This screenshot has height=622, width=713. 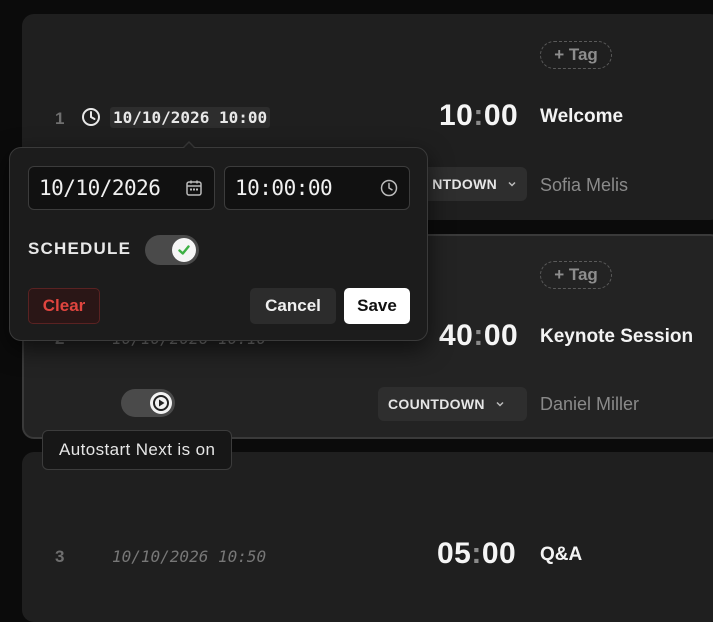 I want to click on schedule-toggle, so click(x=172, y=250).